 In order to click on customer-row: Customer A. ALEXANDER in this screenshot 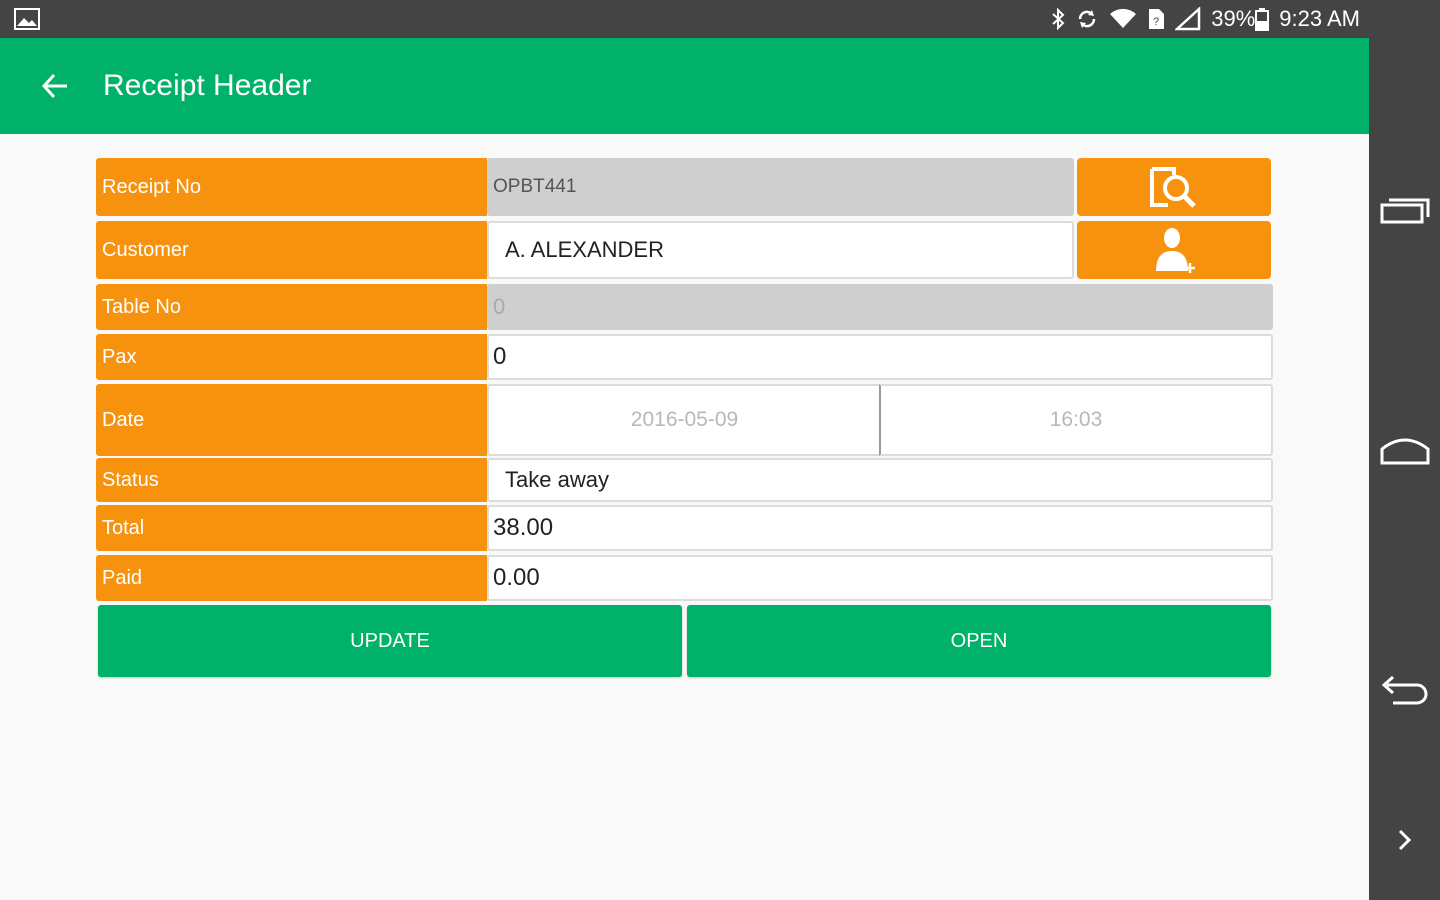, I will do `click(683, 250)`.